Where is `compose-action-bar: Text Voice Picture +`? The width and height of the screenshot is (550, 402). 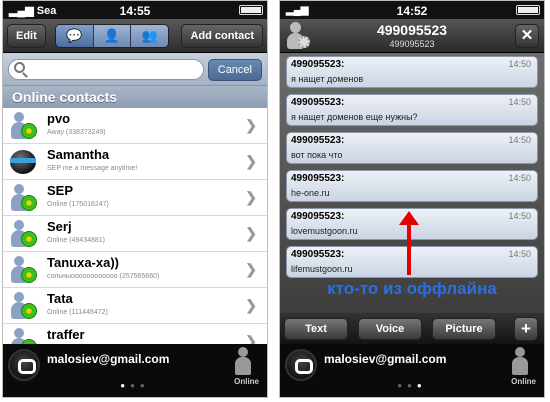
compose-action-bar: Text Voice Picture + is located at coordinates (412, 329).